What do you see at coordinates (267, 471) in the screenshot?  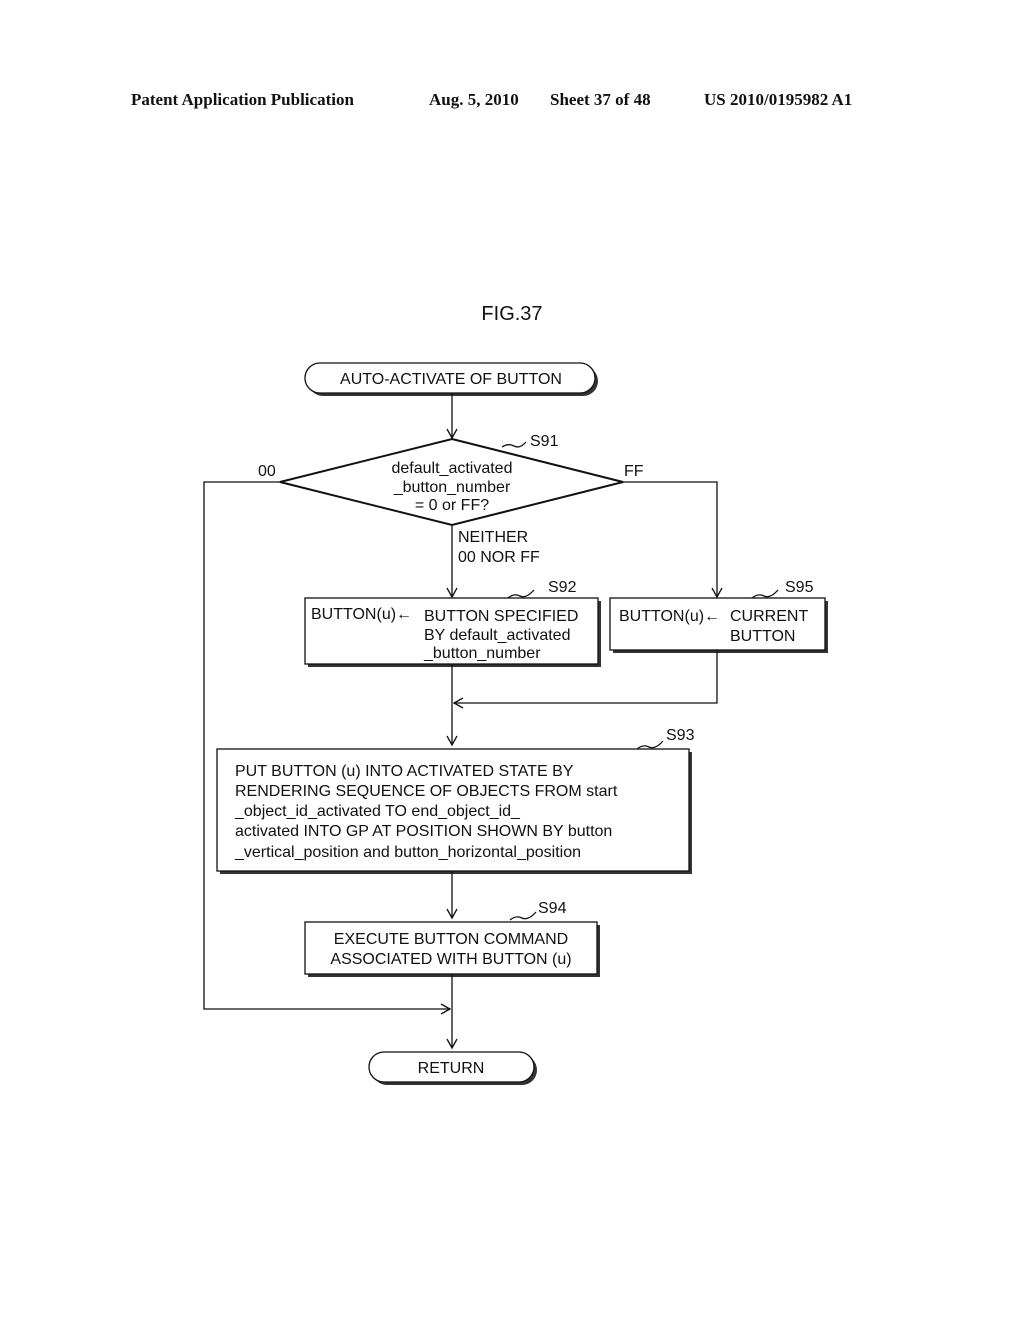 I see `branch-label-00: 00` at bounding box center [267, 471].